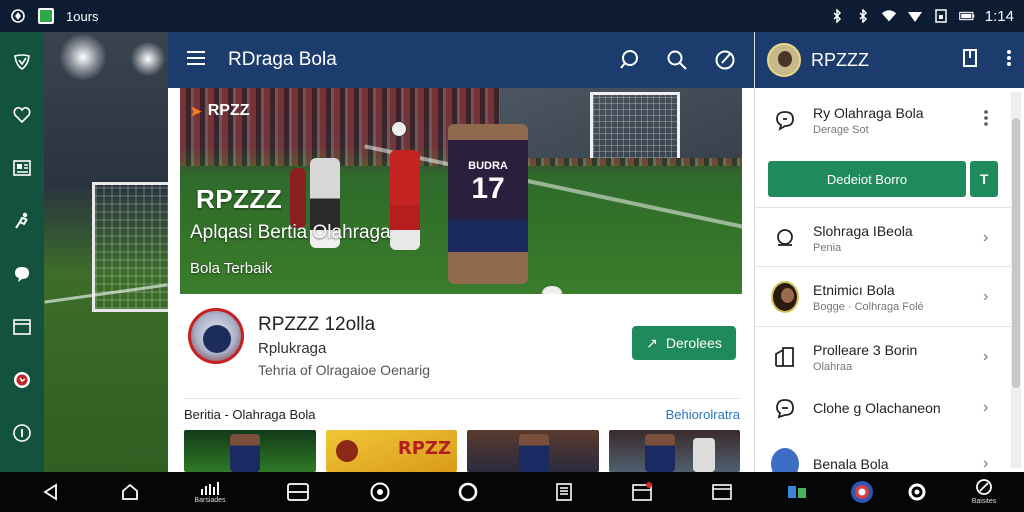  Describe the element at coordinates (82, 16) in the screenshot. I see `status-app-label: 1ours` at that location.